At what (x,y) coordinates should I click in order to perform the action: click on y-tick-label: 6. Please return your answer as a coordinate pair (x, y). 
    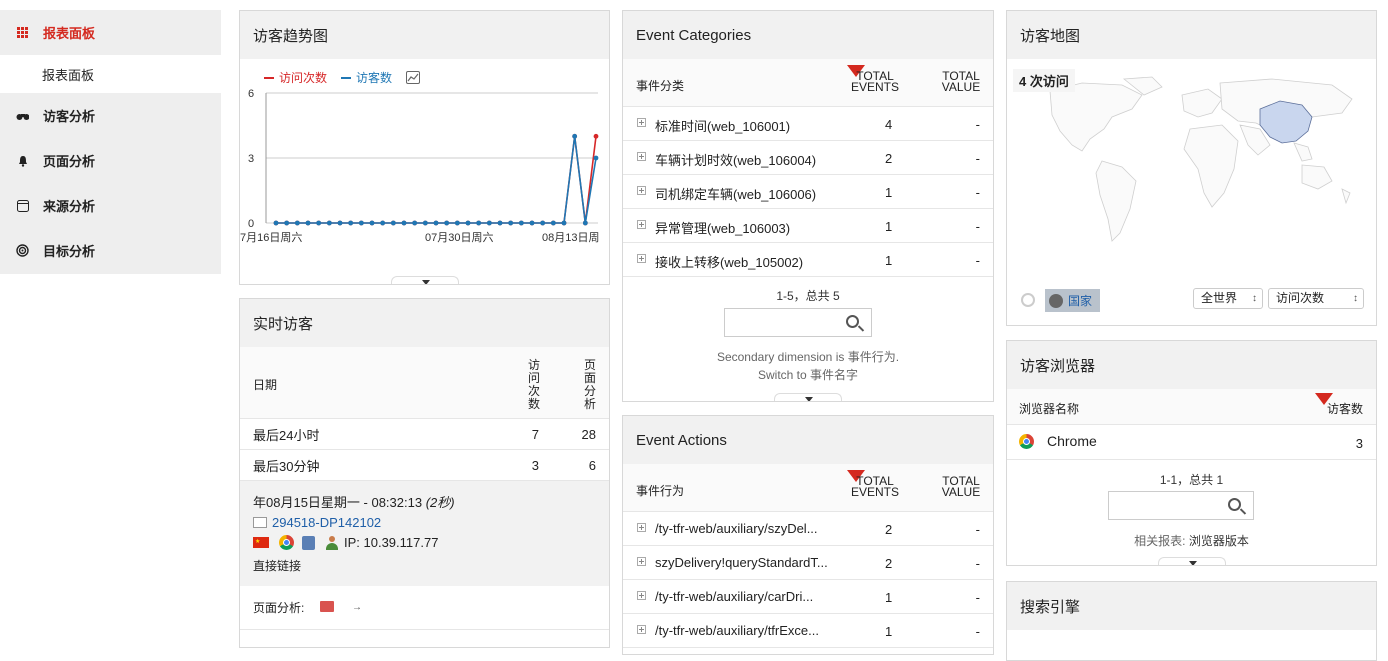
    Looking at the image, I should click on (251, 94).